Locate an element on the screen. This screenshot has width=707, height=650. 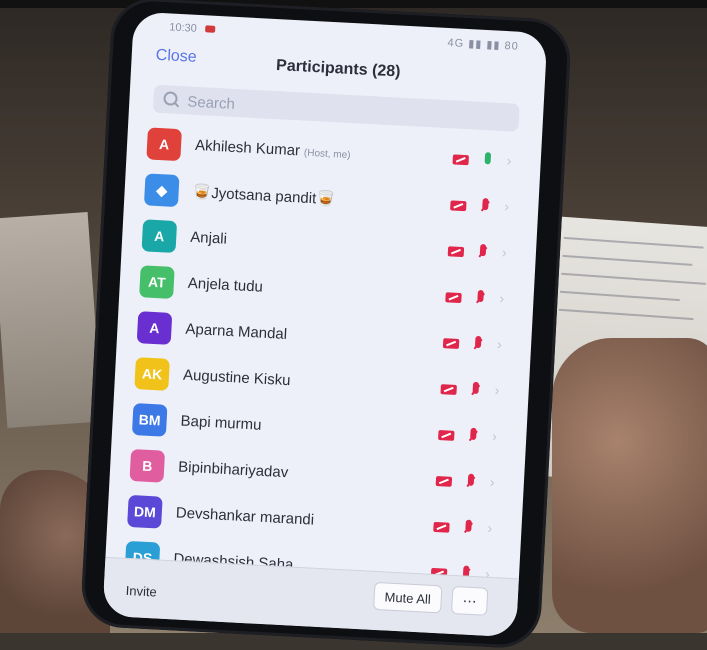
participant-name: Anjali is located at coordinates (211, 238).